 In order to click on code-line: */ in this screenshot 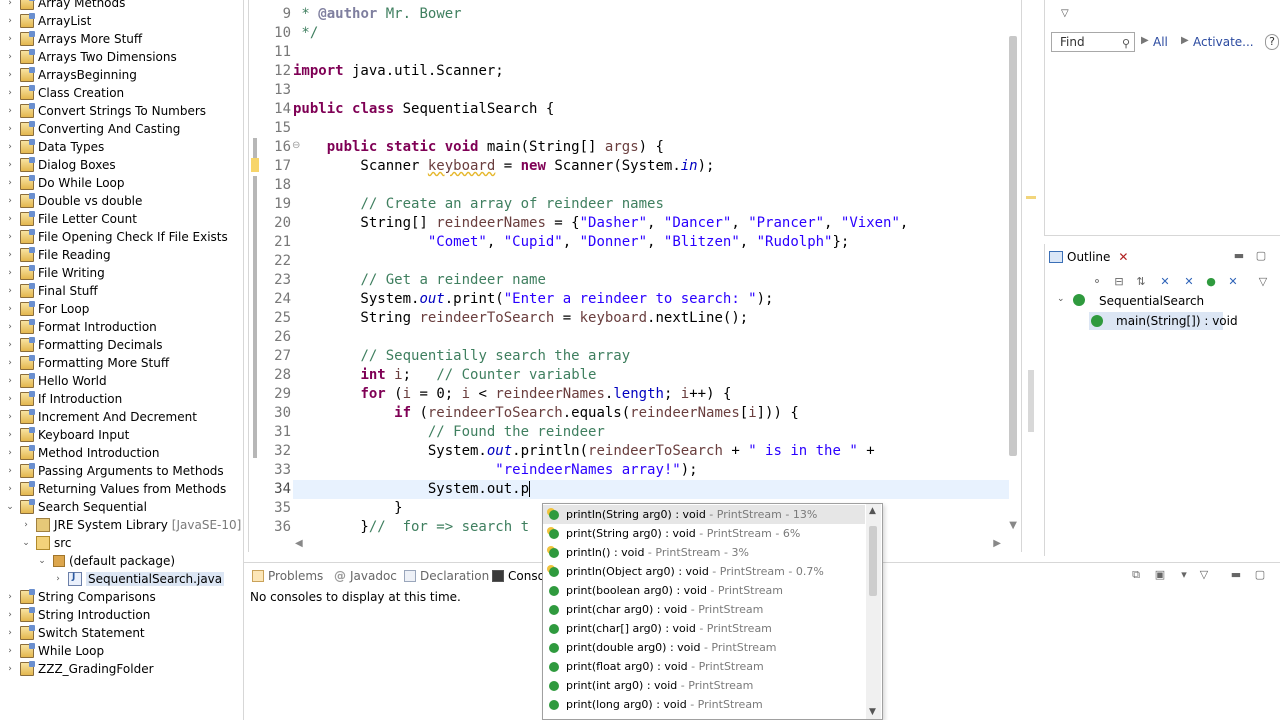, I will do `click(651, 33)`.